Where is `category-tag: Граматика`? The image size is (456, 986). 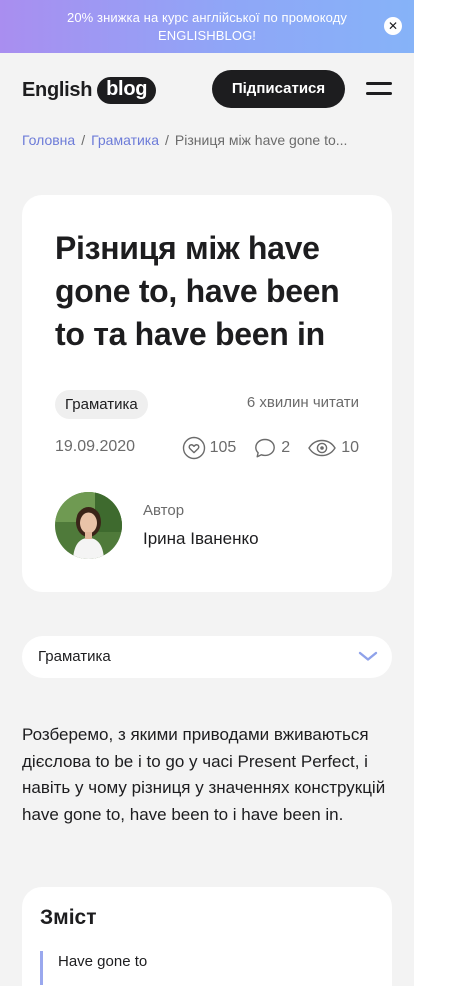 category-tag: Граматика is located at coordinates (101, 404).